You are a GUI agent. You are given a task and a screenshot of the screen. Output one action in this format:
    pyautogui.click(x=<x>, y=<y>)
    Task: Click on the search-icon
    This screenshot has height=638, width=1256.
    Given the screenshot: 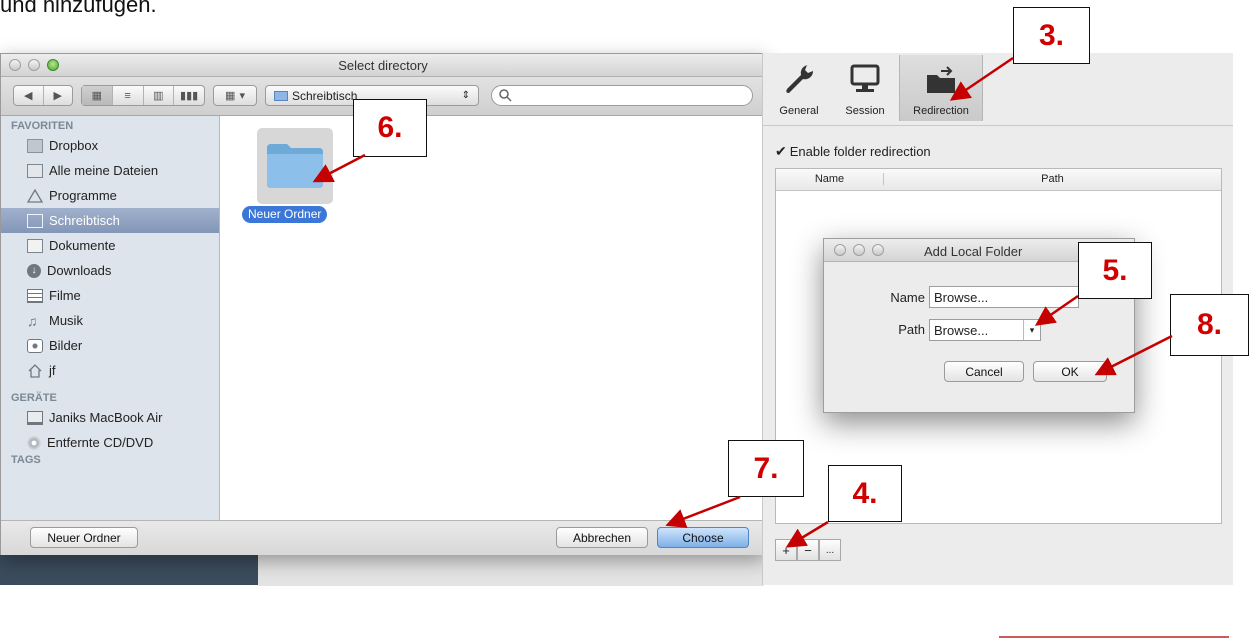 What is the action you would take?
    pyautogui.click(x=505, y=95)
    